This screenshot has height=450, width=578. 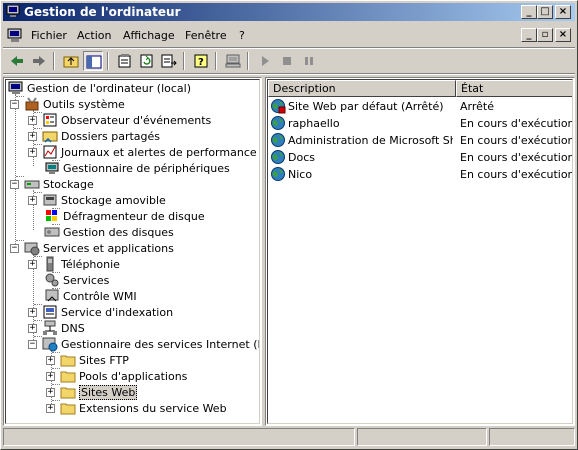 I want to click on services-icon, so click(x=52, y=280).